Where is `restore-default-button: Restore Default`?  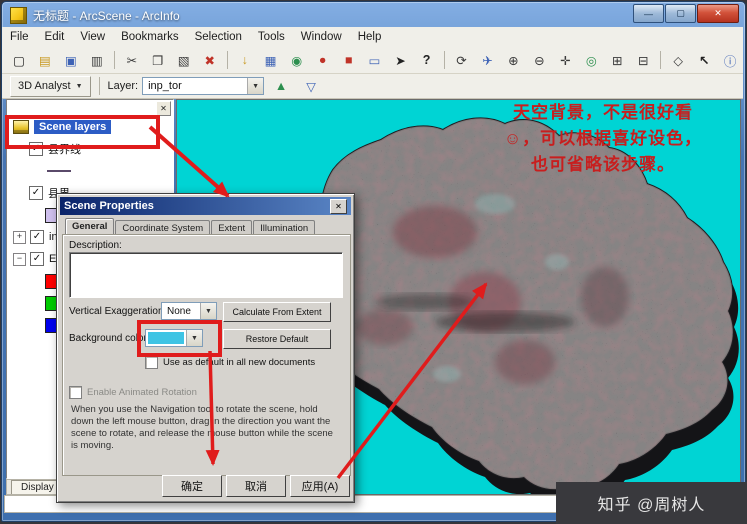 restore-default-button: Restore Default is located at coordinates (277, 339).